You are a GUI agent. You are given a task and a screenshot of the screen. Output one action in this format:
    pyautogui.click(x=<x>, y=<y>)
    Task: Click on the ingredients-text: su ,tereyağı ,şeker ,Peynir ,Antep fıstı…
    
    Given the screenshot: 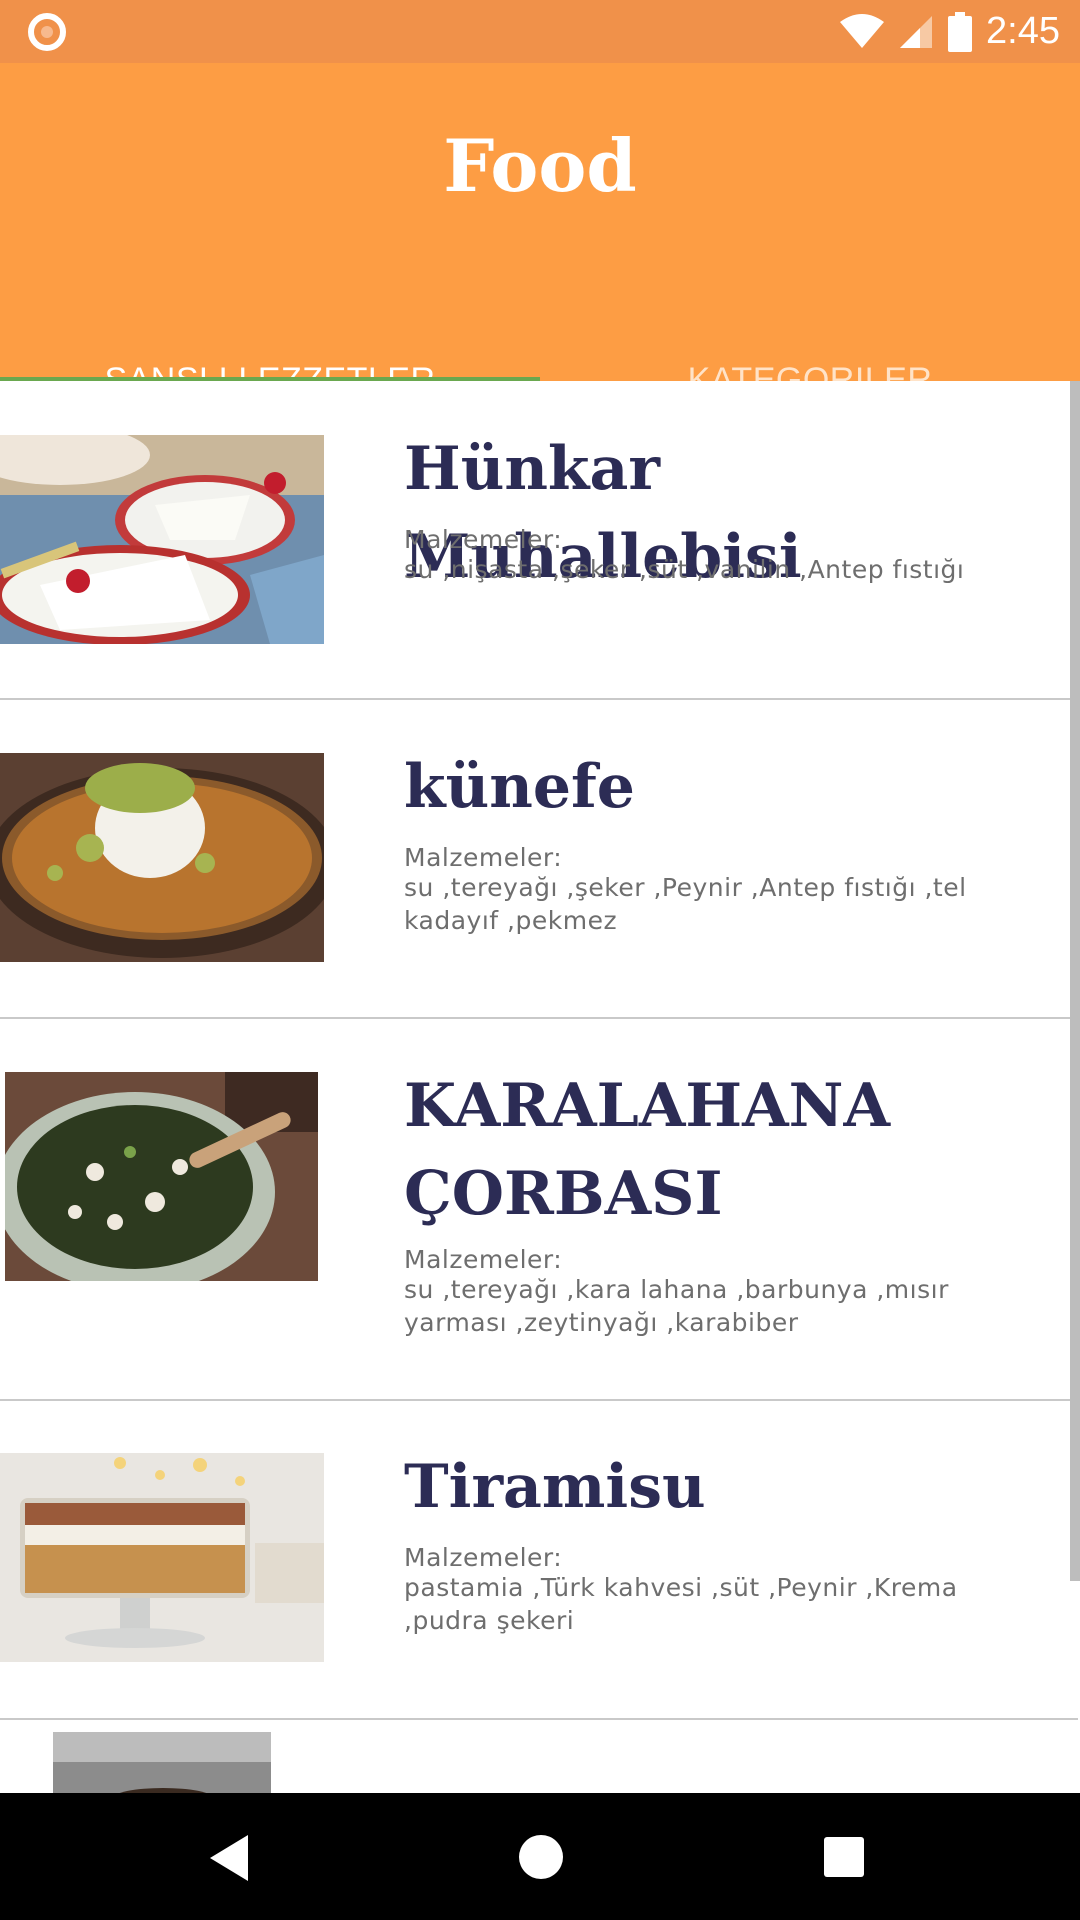 What is the action you would take?
    pyautogui.click(x=685, y=904)
    